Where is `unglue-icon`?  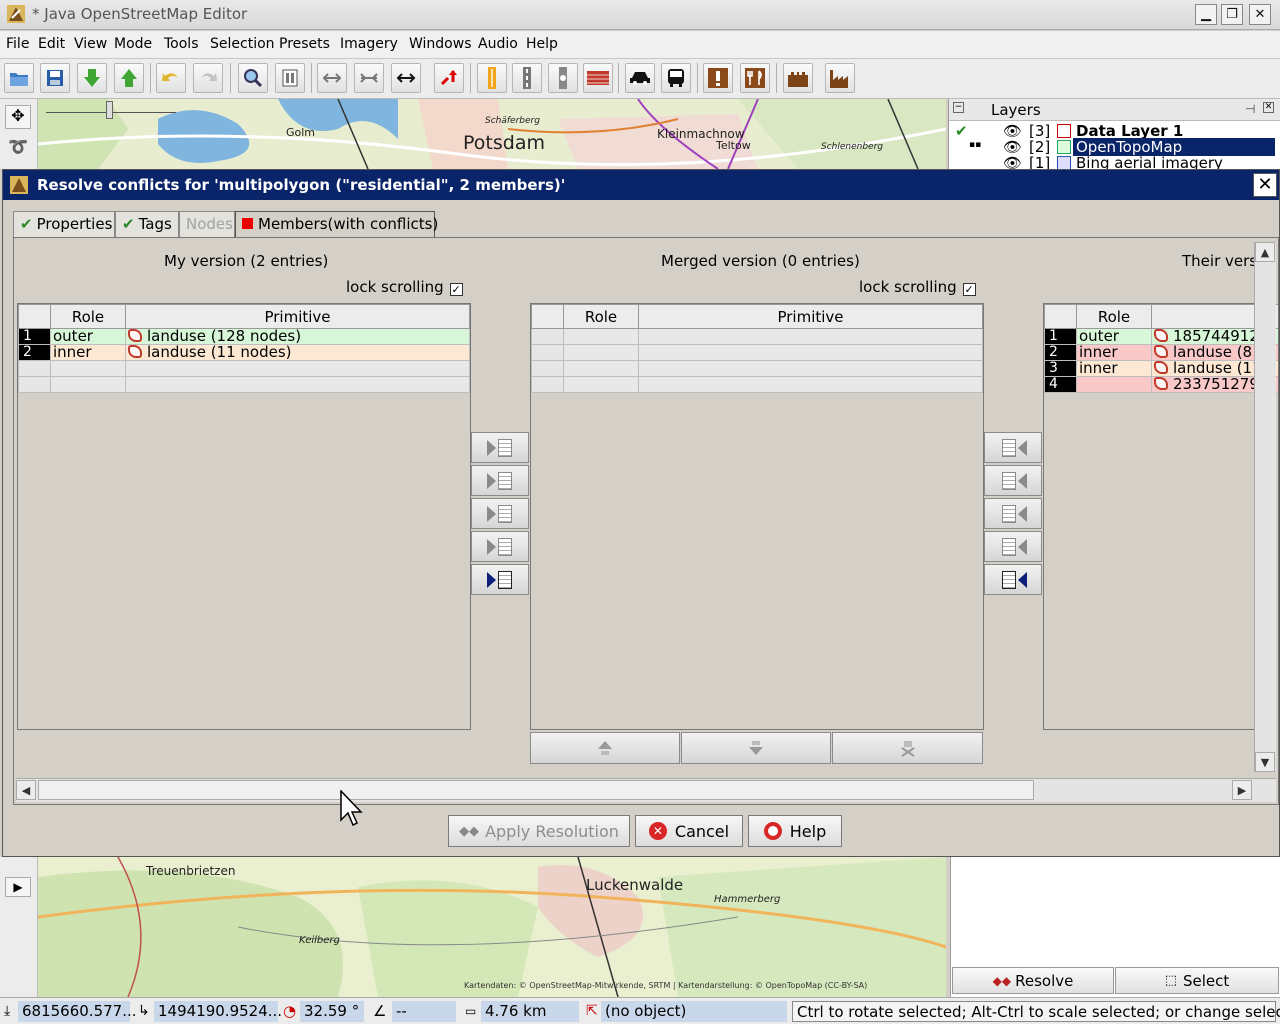
unglue-icon is located at coordinates (449, 78).